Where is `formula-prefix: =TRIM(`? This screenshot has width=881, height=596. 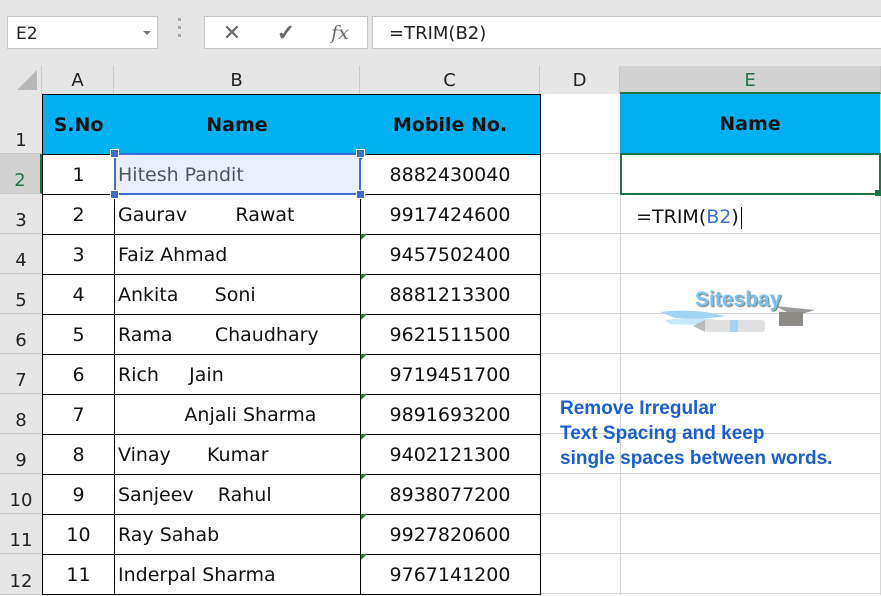
formula-prefix: =TRIM( is located at coordinates (671, 217).